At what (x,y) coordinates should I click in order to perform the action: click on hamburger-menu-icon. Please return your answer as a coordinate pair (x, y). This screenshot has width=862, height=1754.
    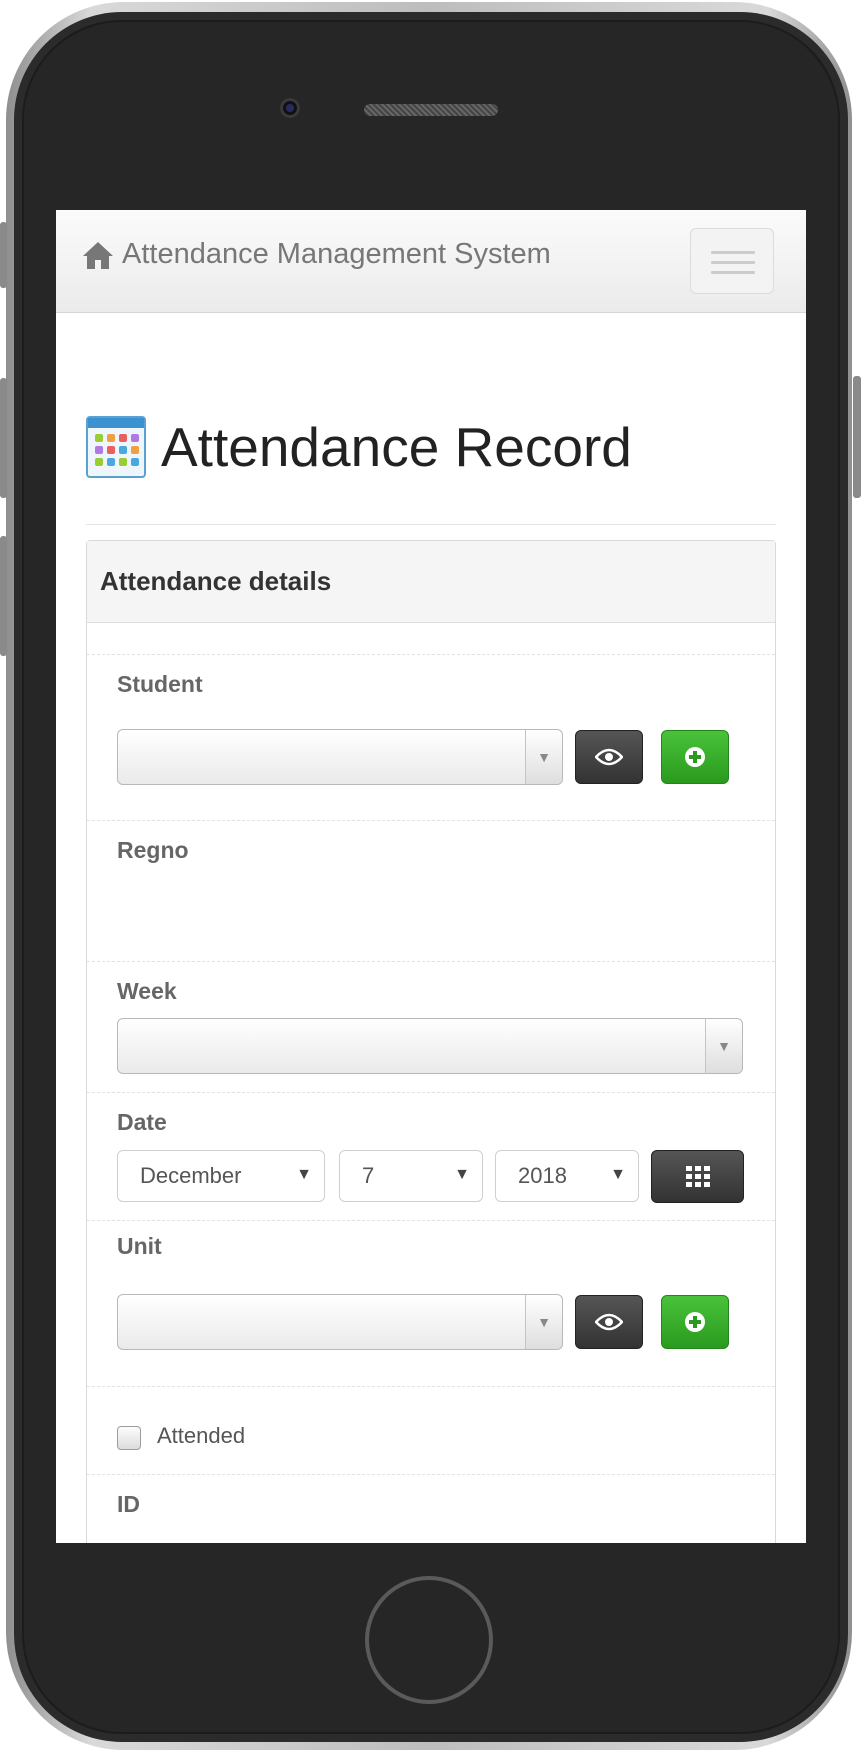
    Looking at the image, I should click on (733, 252).